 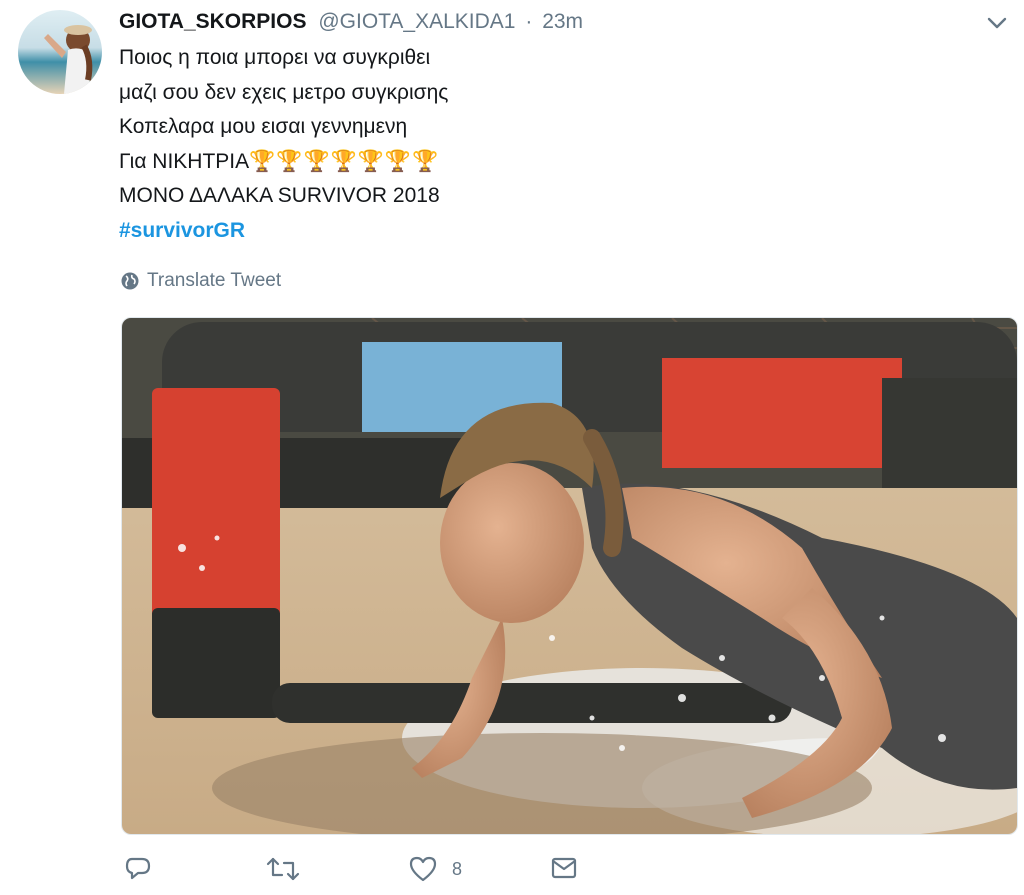 I want to click on author-handle: @GIOTA_XALKIDA1, so click(x=416, y=21).